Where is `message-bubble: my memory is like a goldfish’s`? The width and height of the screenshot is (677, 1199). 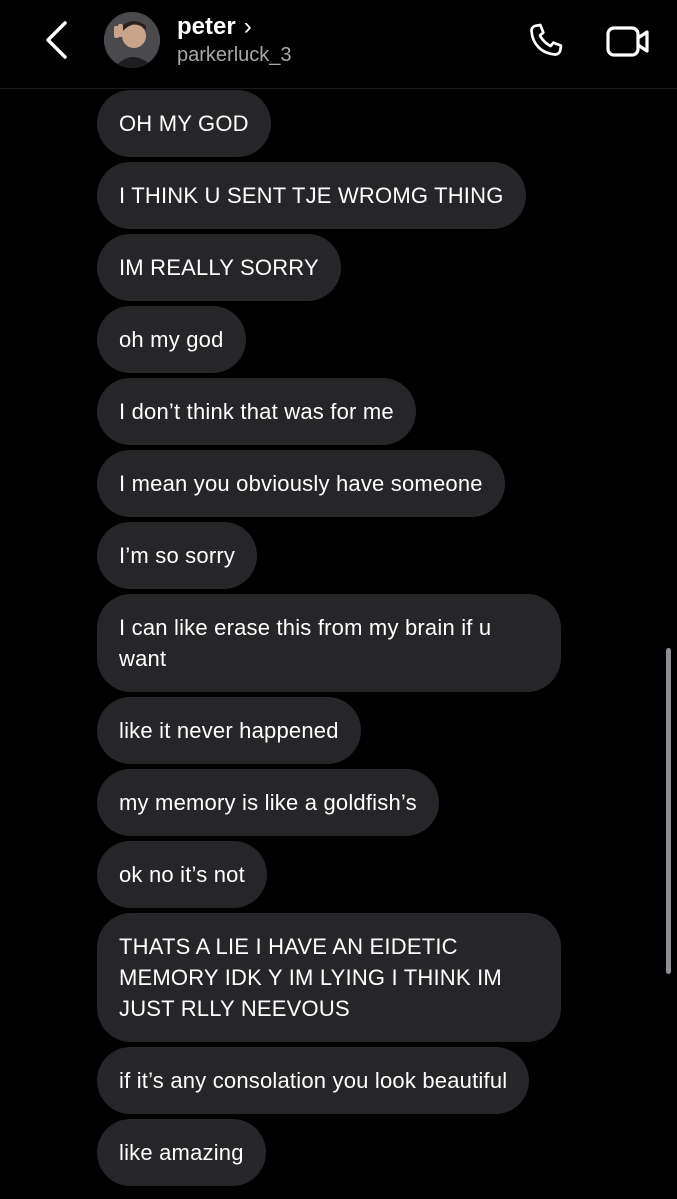
message-bubble: my memory is like a goldfish’s is located at coordinates (268, 802).